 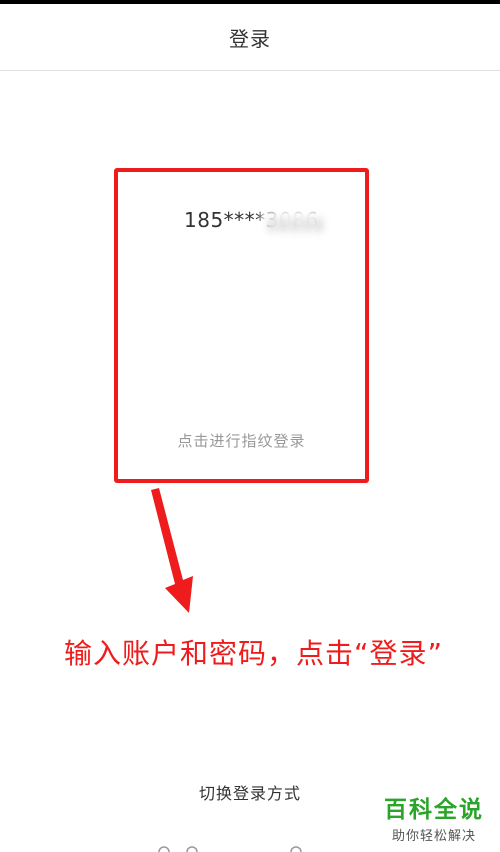 What do you see at coordinates (433, 836) in the screenshot?
I see `watermark-subtitle: 助你轻松解决` at bounding box center [433, 836].